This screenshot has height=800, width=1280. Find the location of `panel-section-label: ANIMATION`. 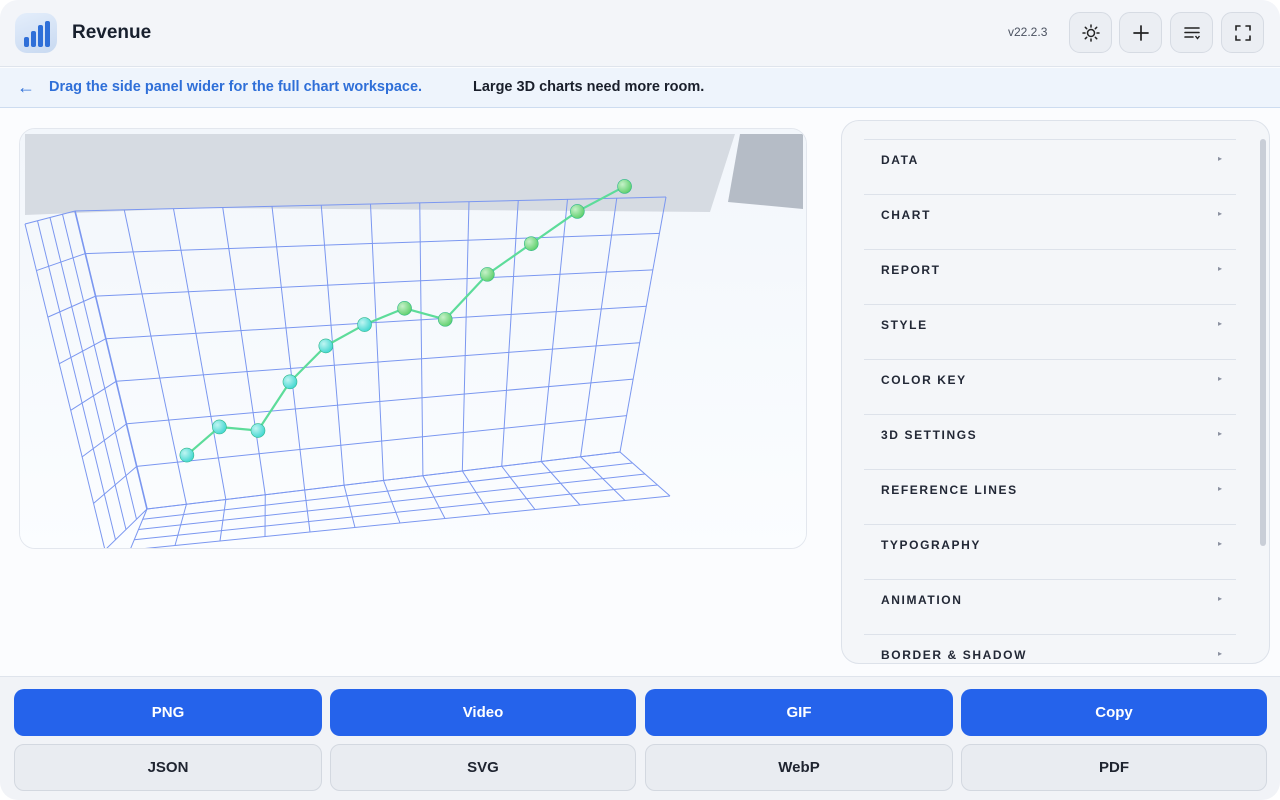

panel-section-label: ANIMATION is located at coordinates (922, 600).